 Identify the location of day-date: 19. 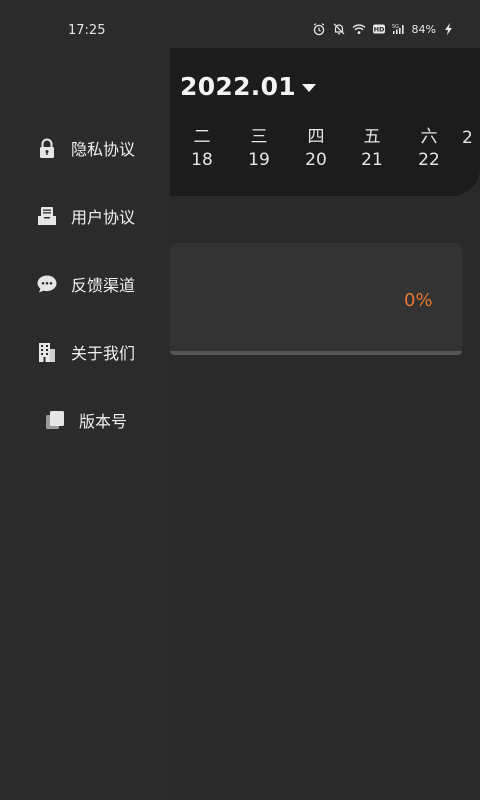
(259, 160).